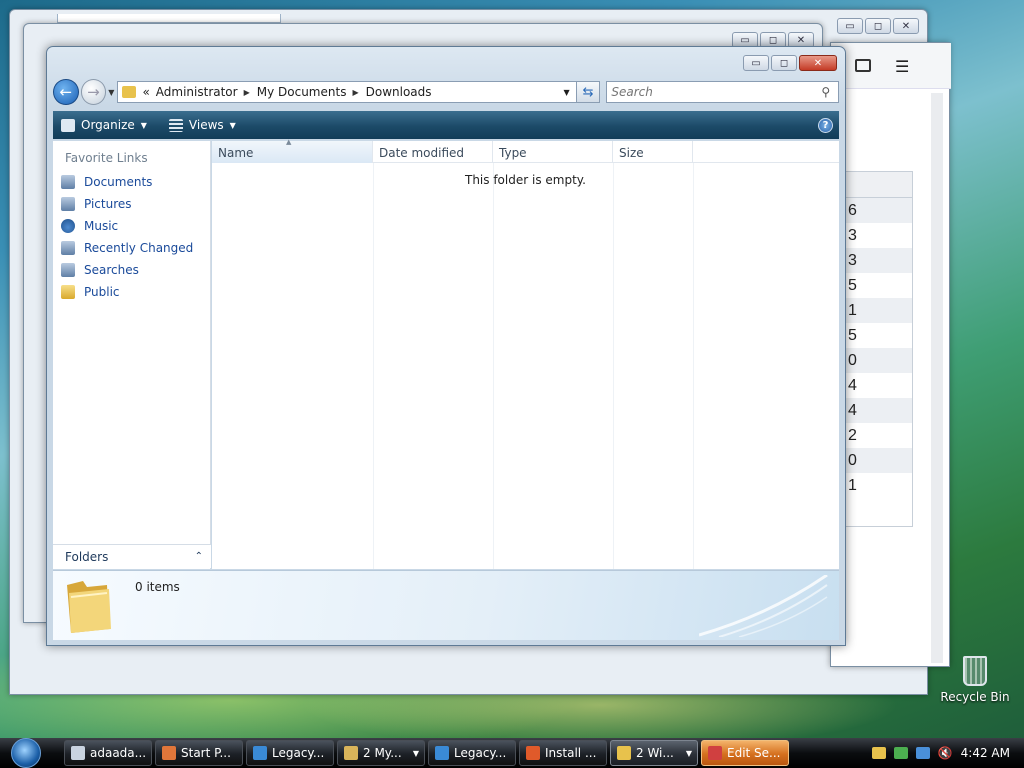  Describe the element at coordinates (937, 378) in the screenshot. I see `vertical-scrollbar` at that location.